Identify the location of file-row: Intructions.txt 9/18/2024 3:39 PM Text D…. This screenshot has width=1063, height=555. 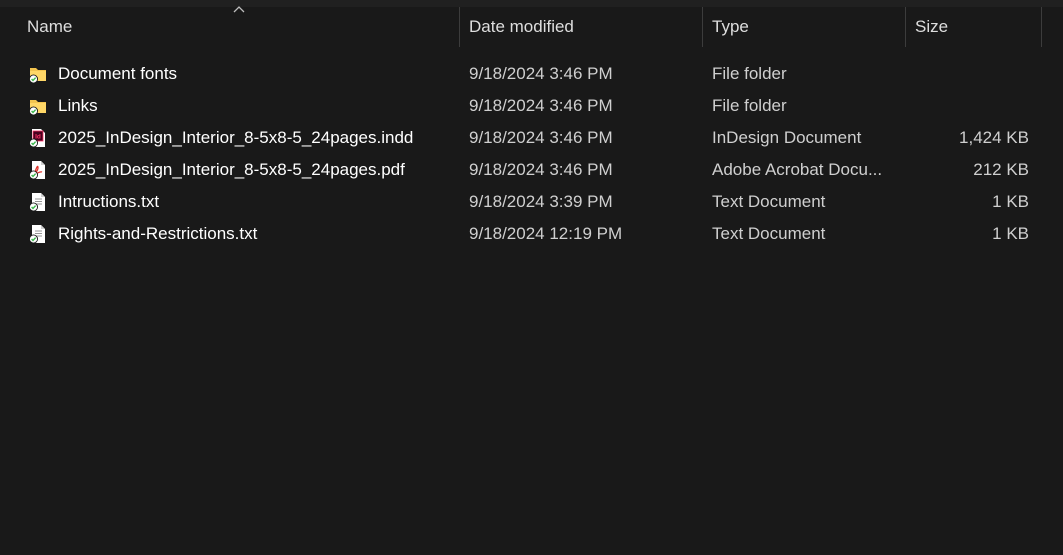
(520, 202).